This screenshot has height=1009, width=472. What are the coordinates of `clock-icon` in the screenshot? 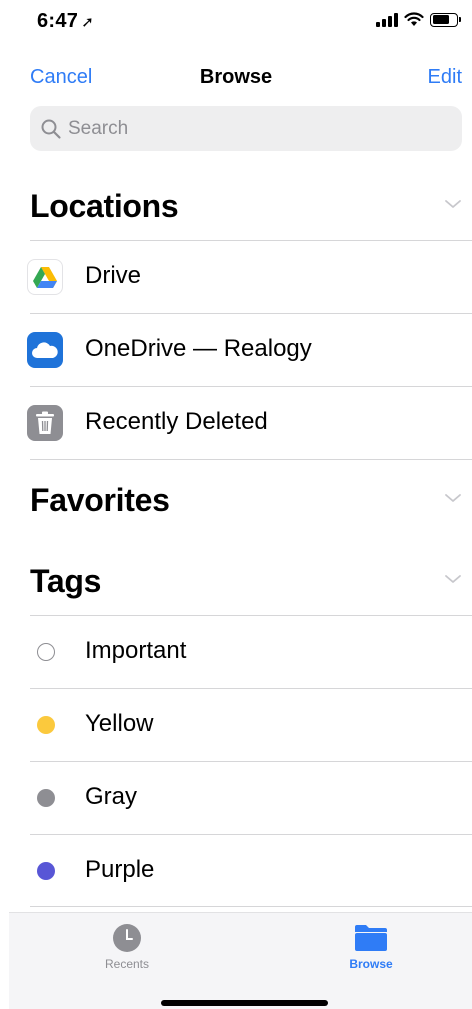 It's located at (127, 938).